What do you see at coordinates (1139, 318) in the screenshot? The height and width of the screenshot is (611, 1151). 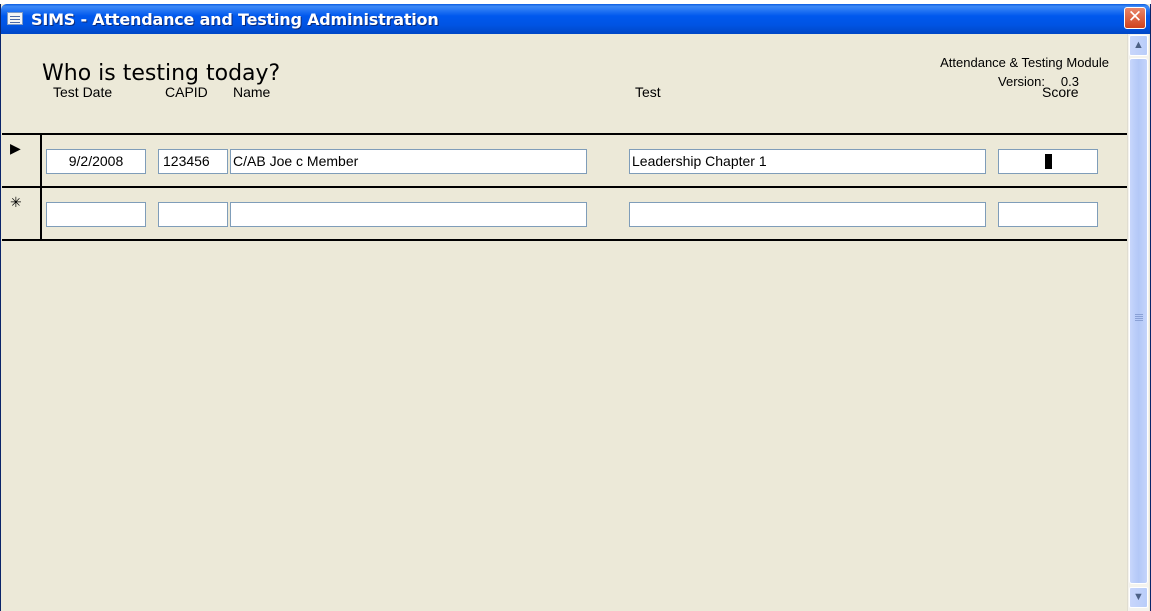 I see `grip-icon` at bounding box center [1139, 318].